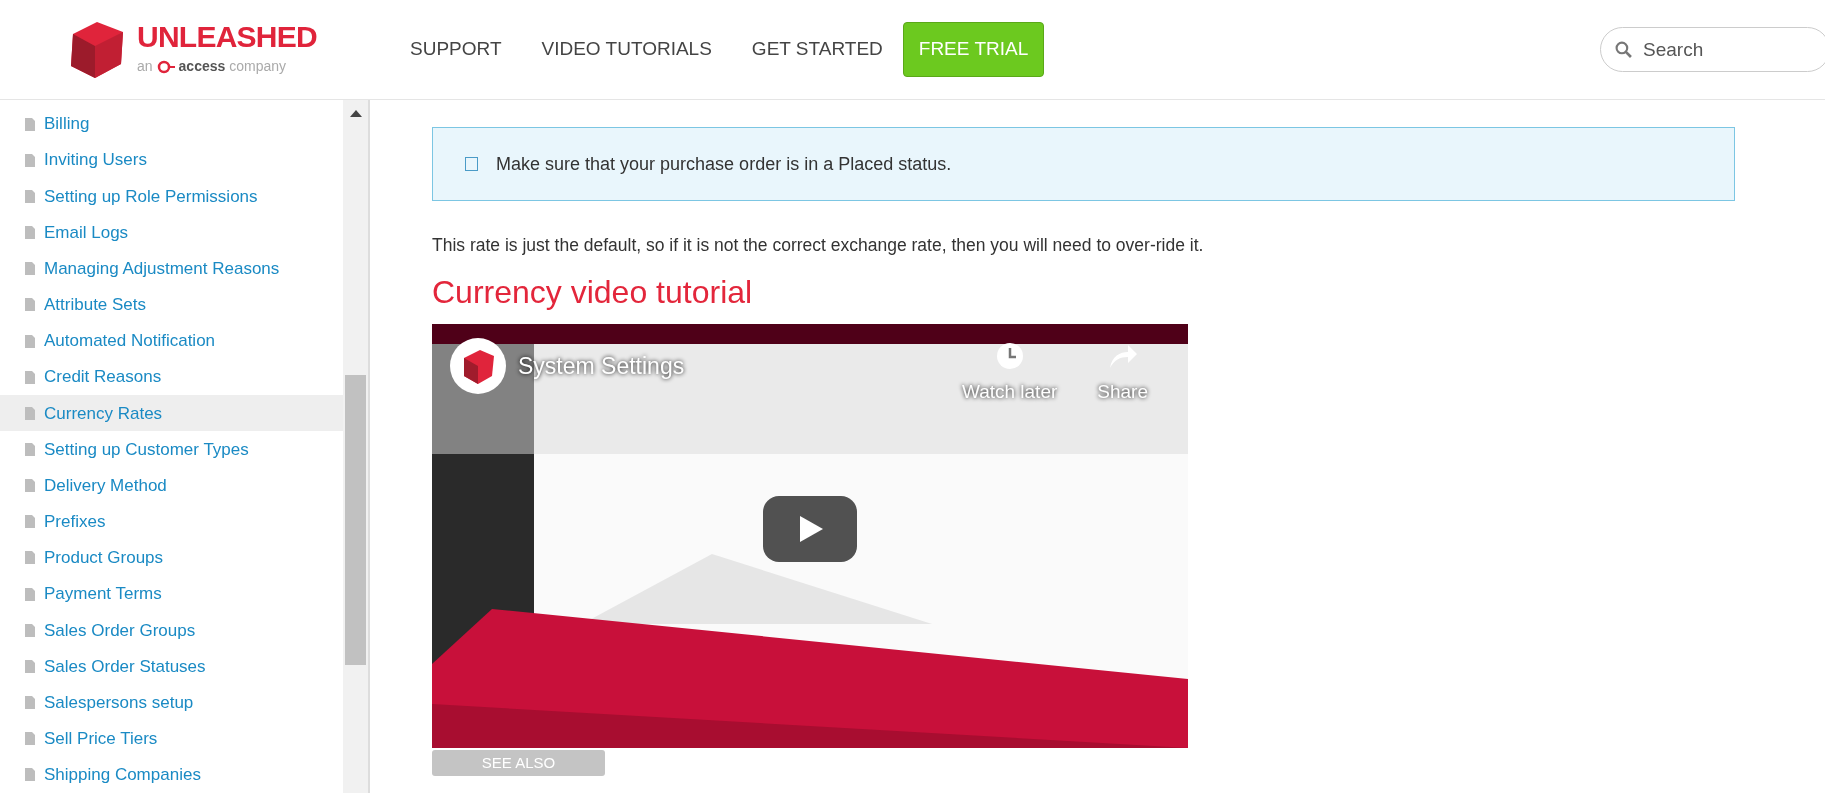 The height and width of the screenshot is (793, 1825). What do you see at coordinates (165, 66) in the screenshot?
I see `ring-logo-icon` at bounding box center [165, 66].